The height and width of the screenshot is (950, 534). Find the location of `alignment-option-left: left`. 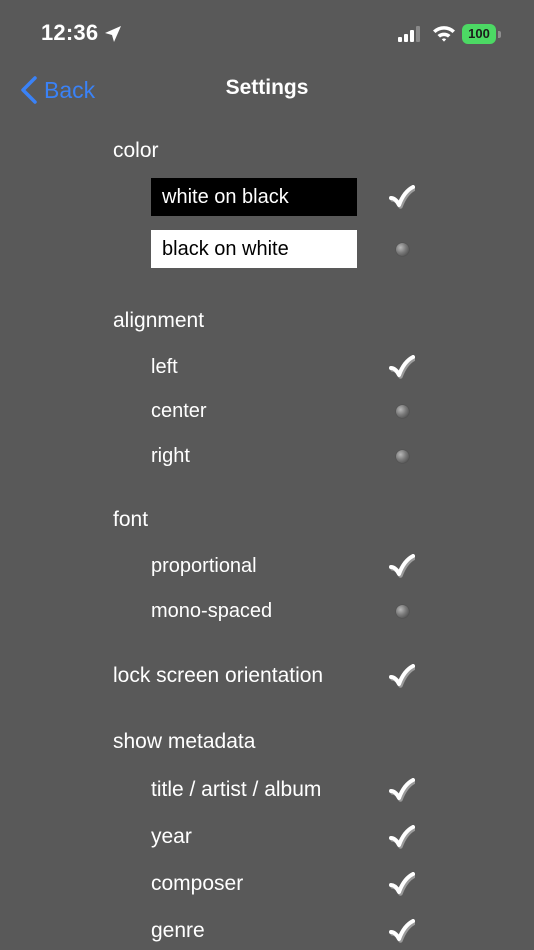

alignment-option-left: left is located at coordinates (164, 367).